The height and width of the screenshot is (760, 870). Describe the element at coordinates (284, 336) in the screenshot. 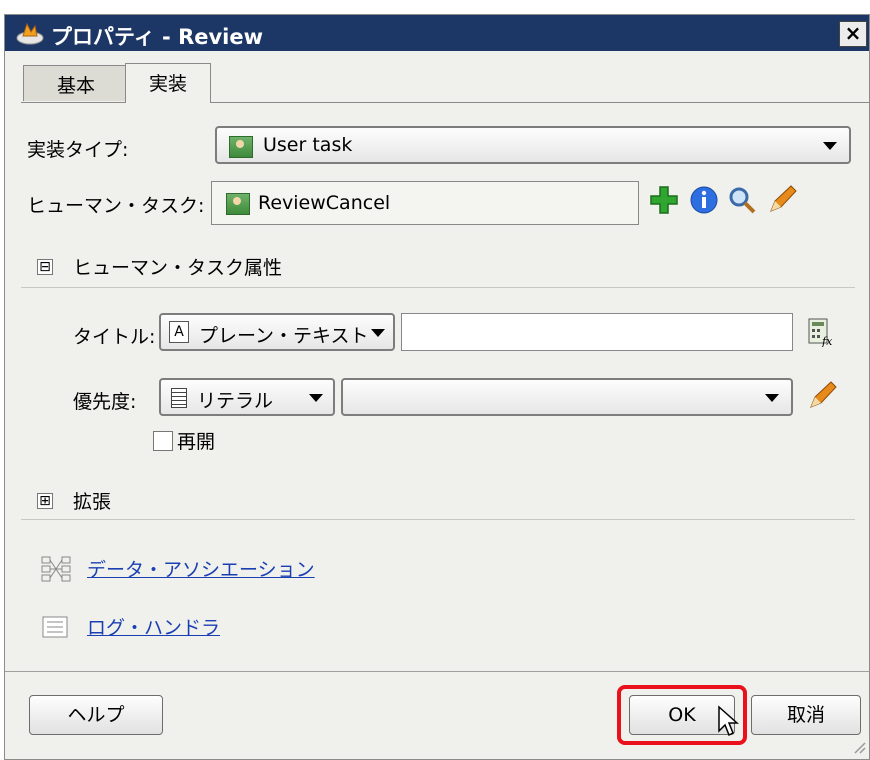

I see `title-type-value: プレーン・テキスト` at that location.